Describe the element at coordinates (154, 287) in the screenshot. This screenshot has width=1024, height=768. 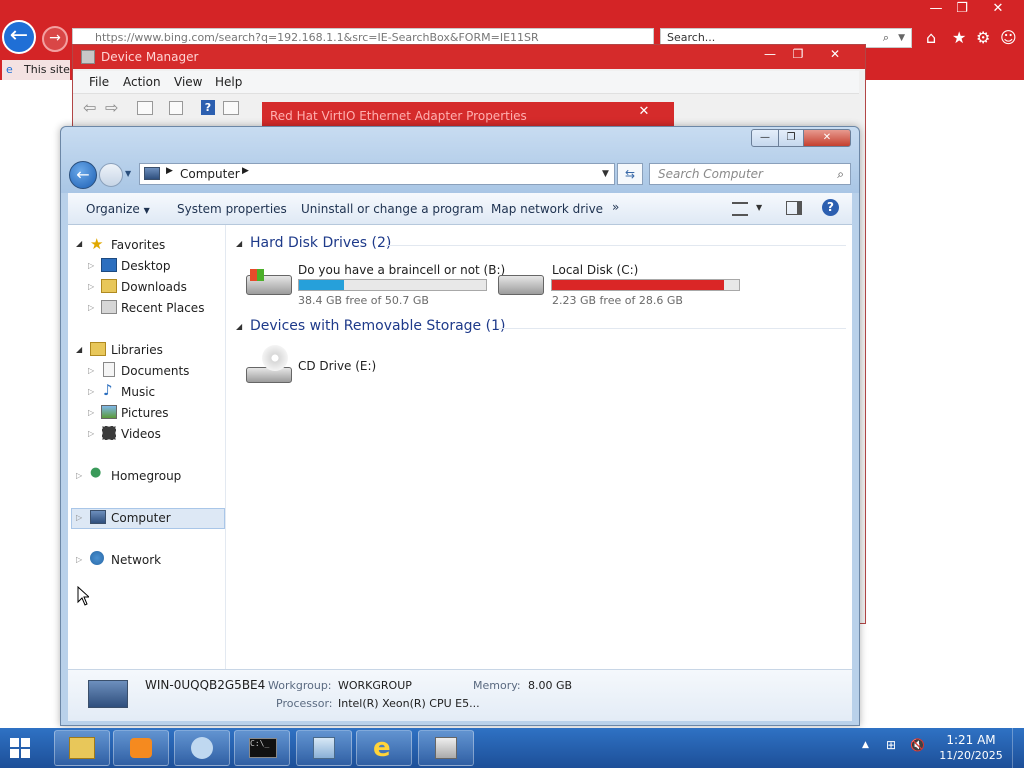
I see `nav-downloads: Downloads` at that location.